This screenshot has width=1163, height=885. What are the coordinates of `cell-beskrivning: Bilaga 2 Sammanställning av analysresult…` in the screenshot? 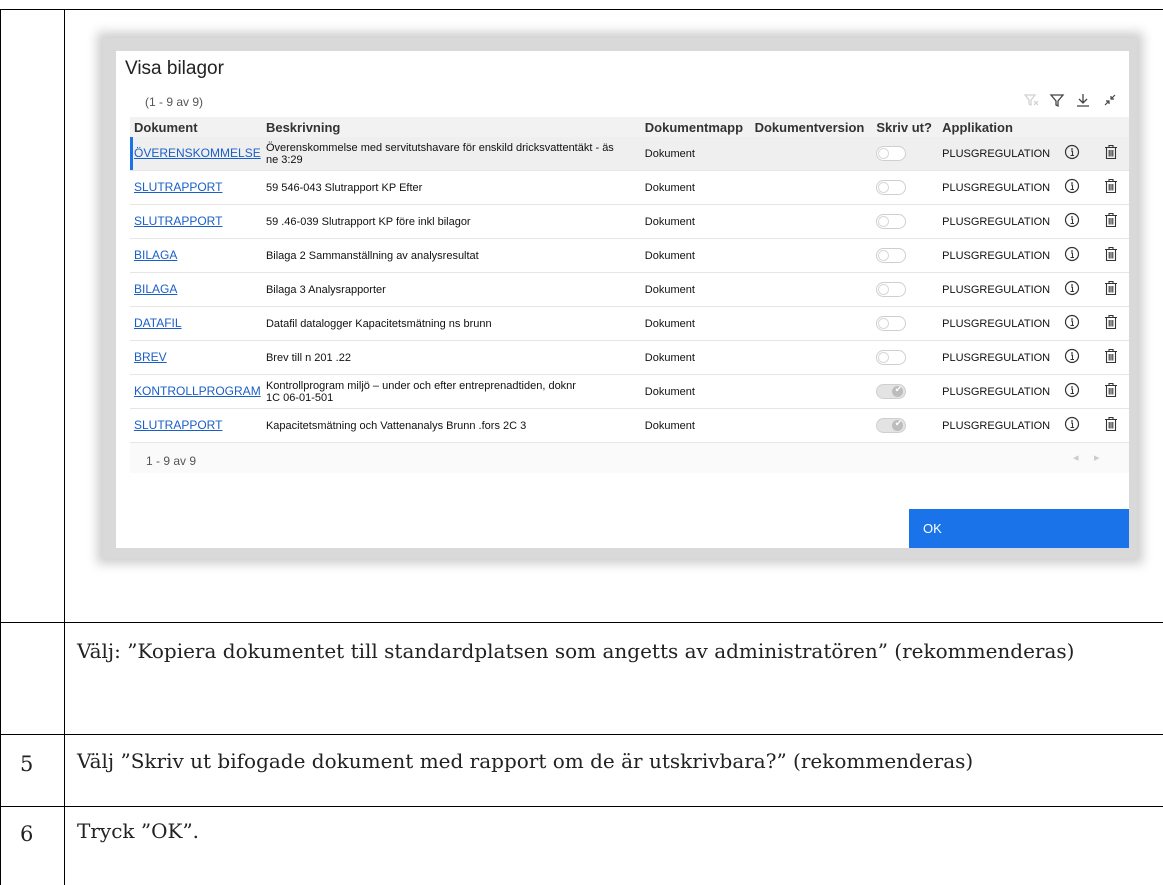 It's located at (451, 255).